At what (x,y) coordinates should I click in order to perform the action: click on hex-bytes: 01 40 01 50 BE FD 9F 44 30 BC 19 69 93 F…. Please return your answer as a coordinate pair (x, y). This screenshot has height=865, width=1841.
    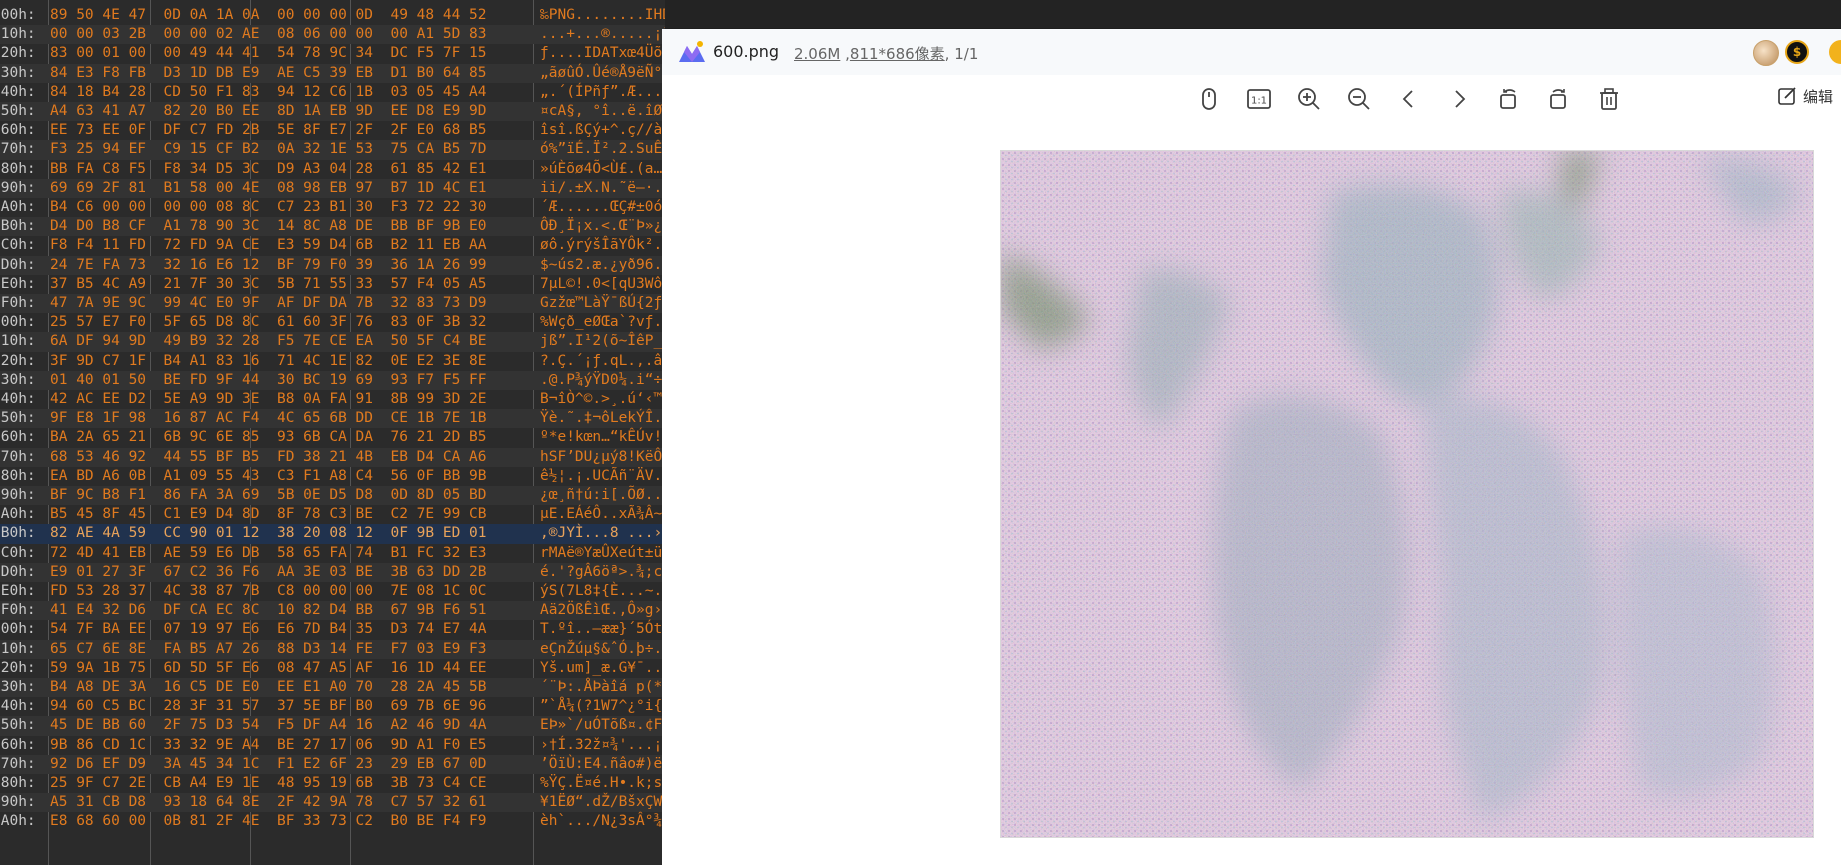
    Looking at the image, I should click on (268, 379).